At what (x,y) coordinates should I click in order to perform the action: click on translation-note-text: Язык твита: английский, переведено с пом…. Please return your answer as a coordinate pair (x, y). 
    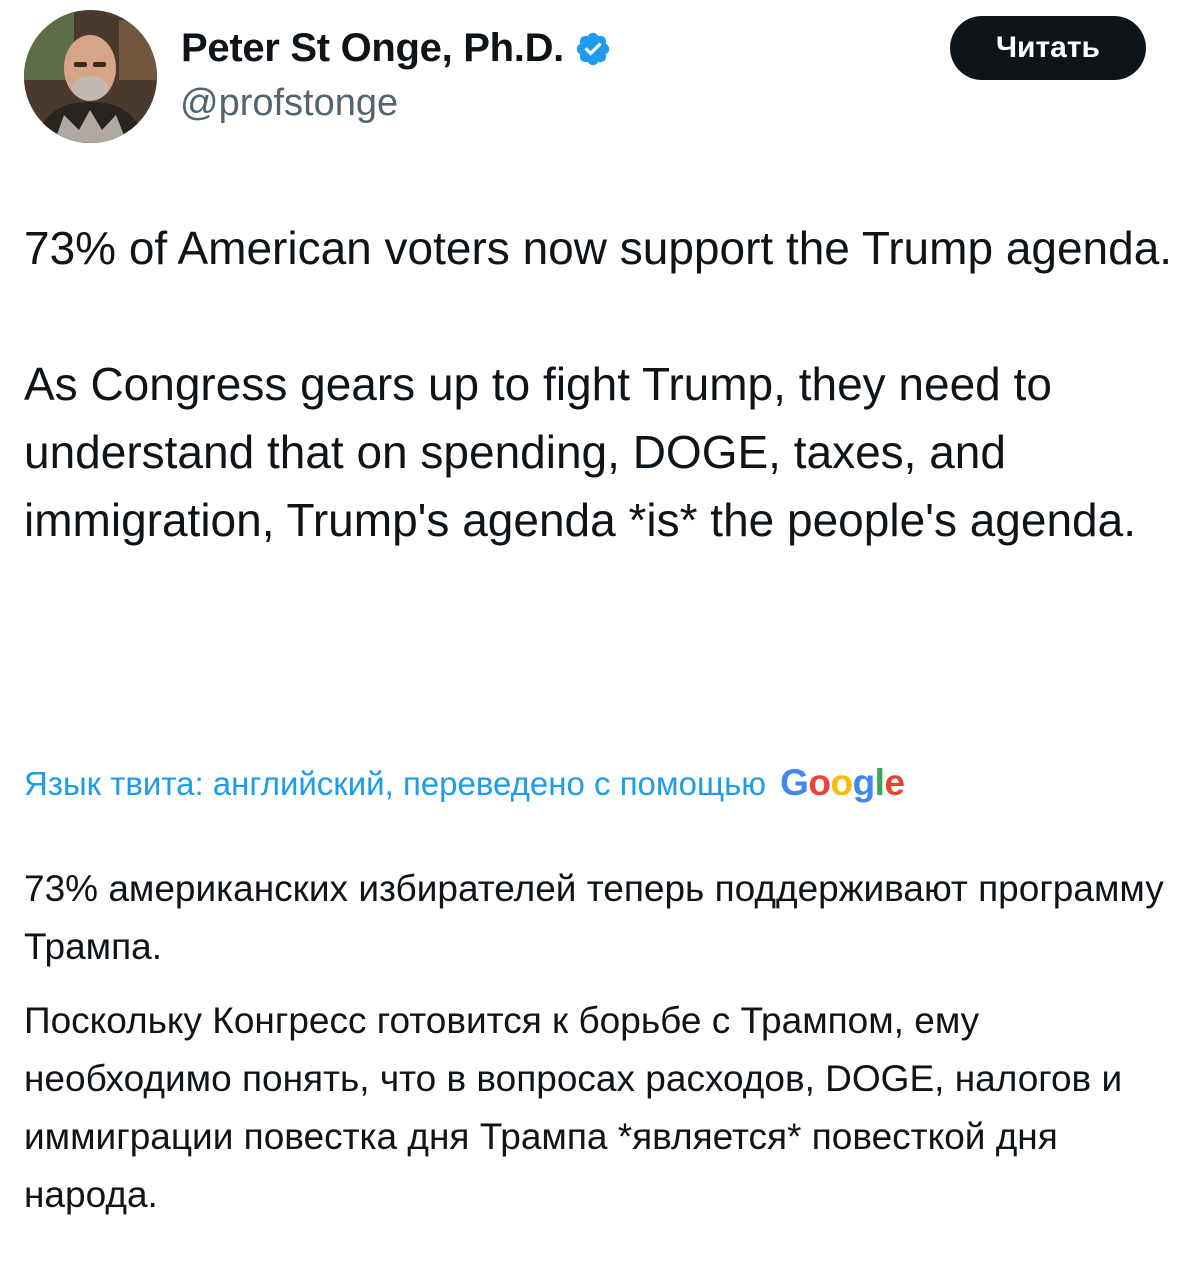
    Looking at the image, I should click on (395, 783).